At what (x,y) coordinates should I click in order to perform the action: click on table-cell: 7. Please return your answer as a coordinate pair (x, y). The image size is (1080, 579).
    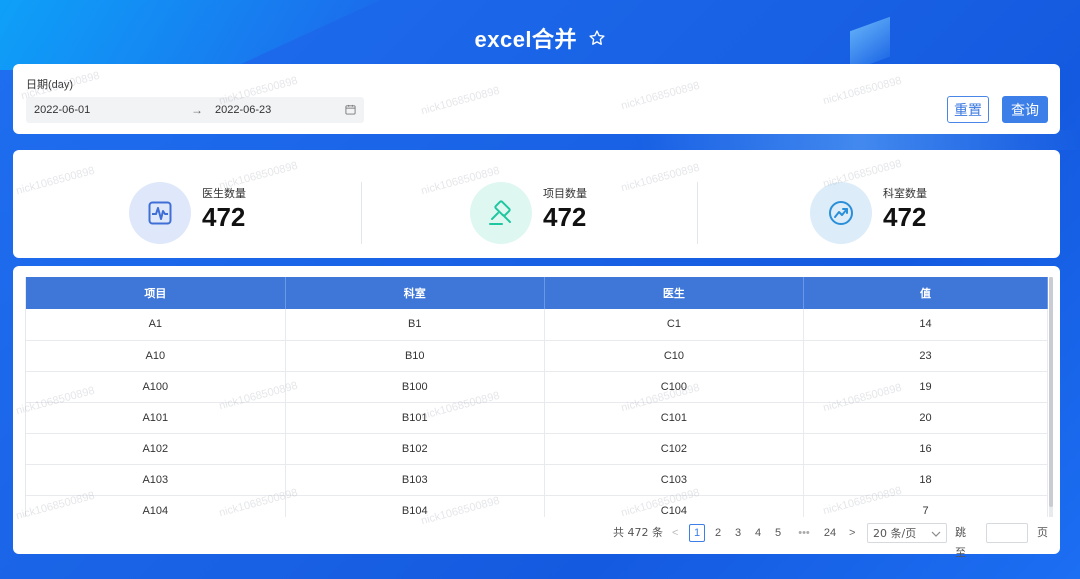
    Looking at the image, I should click on (925, 506).